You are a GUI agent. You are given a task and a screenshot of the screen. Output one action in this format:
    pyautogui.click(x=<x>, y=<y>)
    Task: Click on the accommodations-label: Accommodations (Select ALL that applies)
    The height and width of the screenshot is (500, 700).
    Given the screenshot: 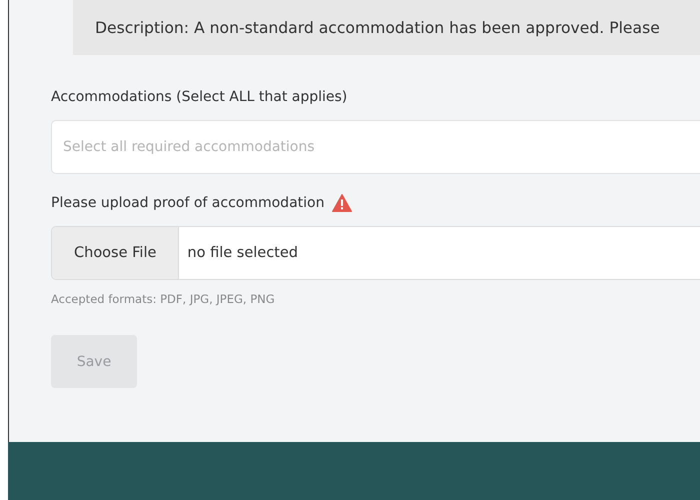 What is the action you would take?
    pyautogui.click(x=199, y=97)
    